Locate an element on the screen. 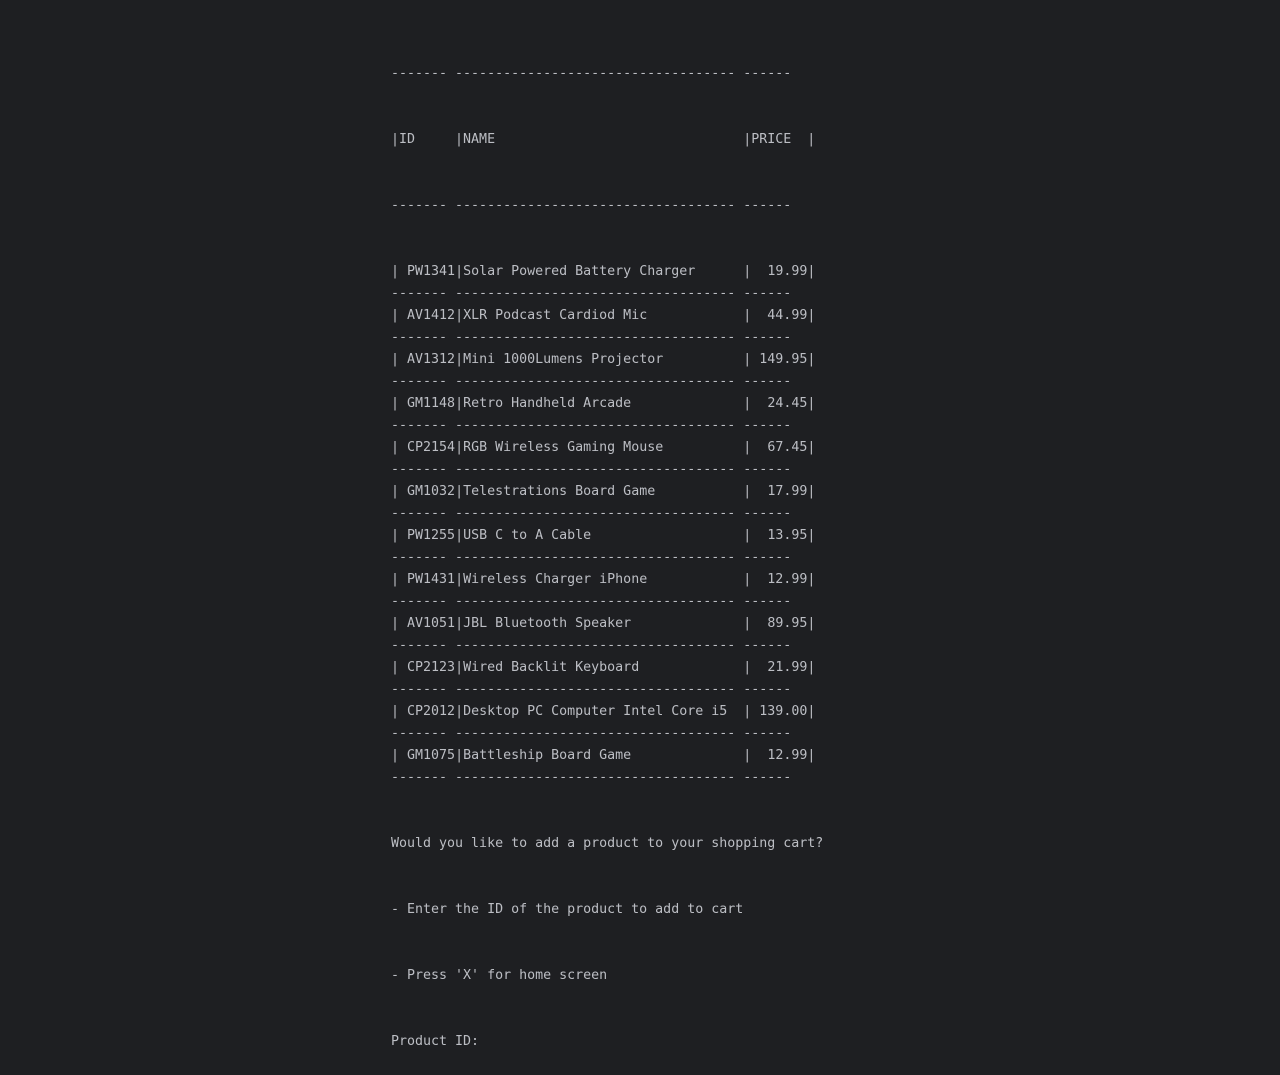 Image resolution: width=1280 pixels, height=1075 pixels. cell-name: Desktop PC Computer Intel Core i5 is located at coordinates (595, 711).